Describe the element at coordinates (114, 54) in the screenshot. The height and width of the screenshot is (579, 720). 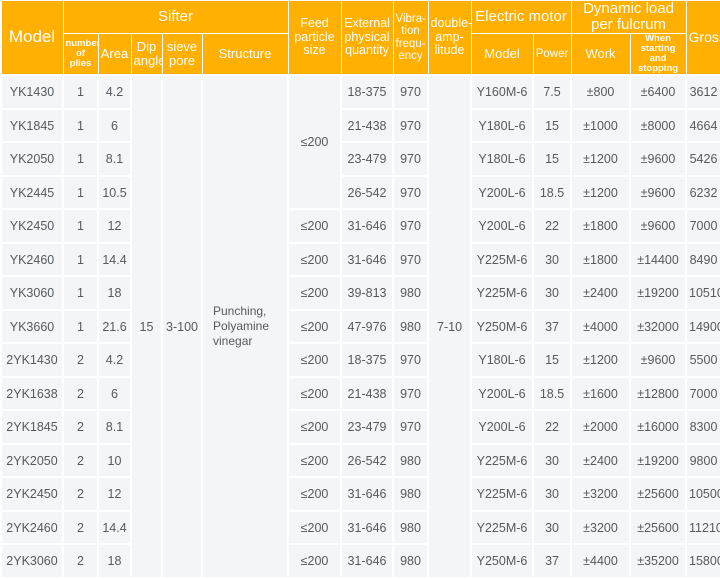
I see `header-area: Area` at that location.